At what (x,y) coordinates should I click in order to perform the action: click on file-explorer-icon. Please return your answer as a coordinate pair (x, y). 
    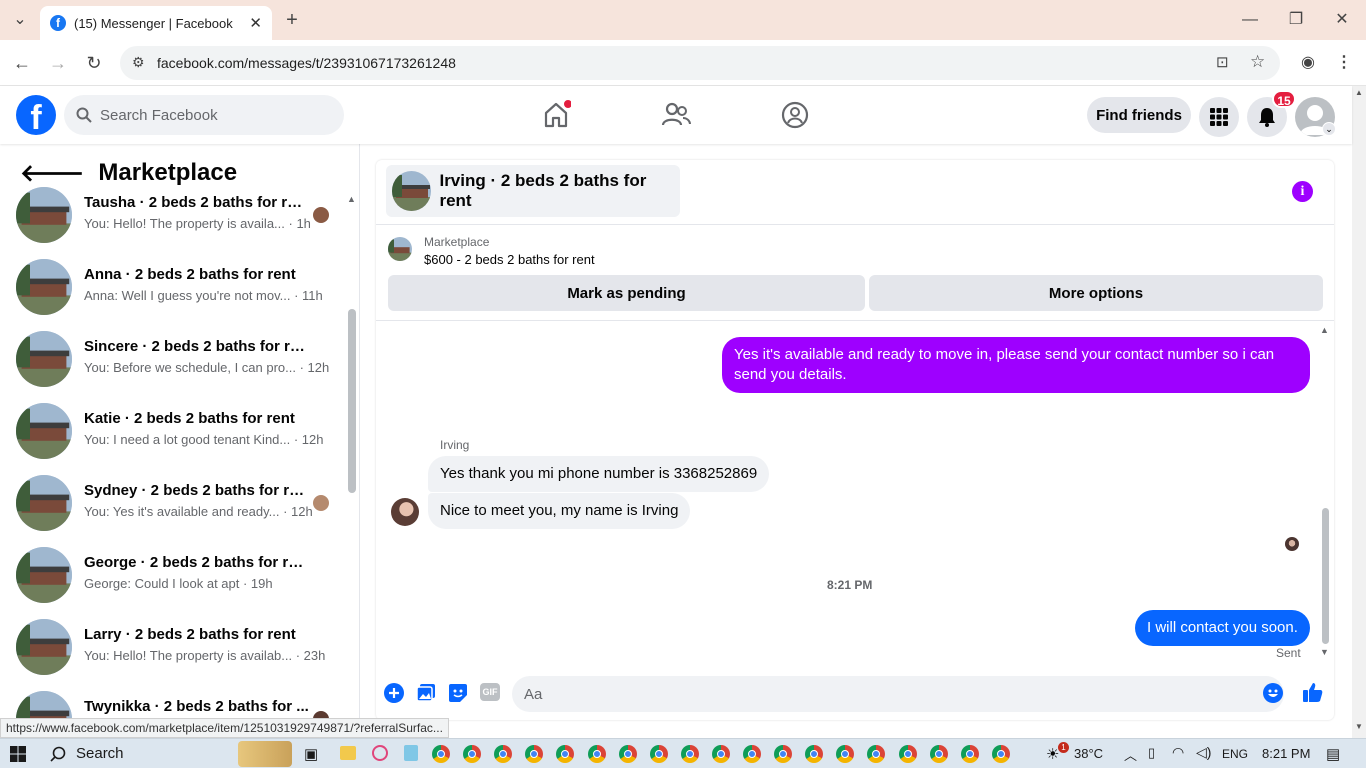
    Looking at the image, I should click on (348, 753).